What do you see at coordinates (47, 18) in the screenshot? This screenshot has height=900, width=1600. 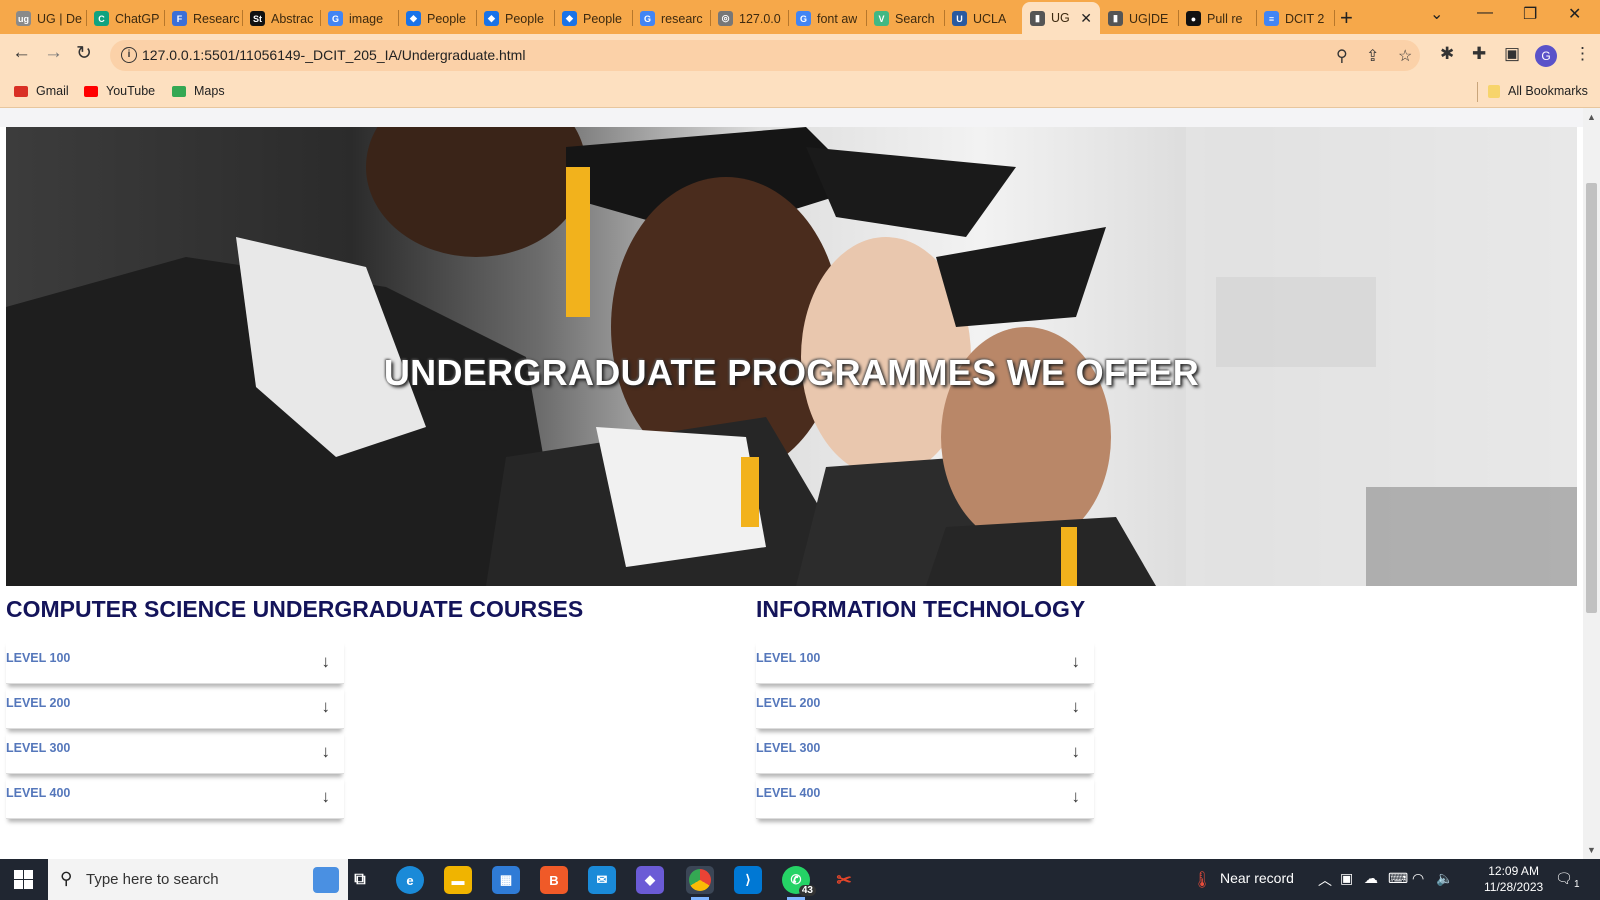 I see `browser-tab: ug UG | De` at bounding box center [47, 18].